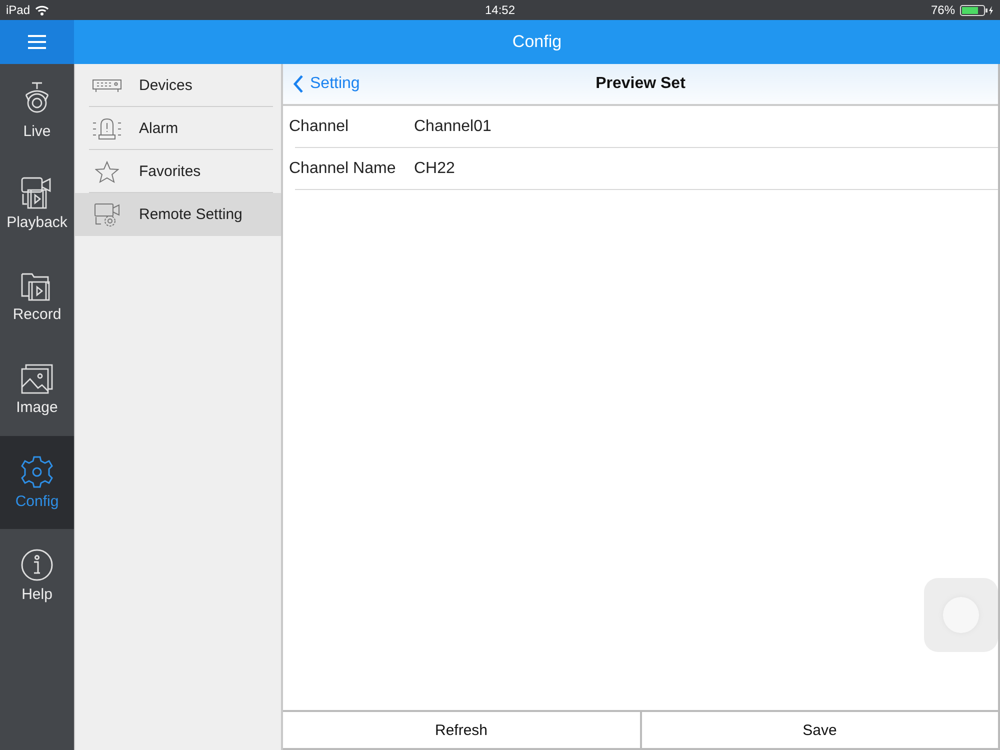 This screenshot has height=750, width=1000. I want to click on menu-item: Devices, so click(178, 85).